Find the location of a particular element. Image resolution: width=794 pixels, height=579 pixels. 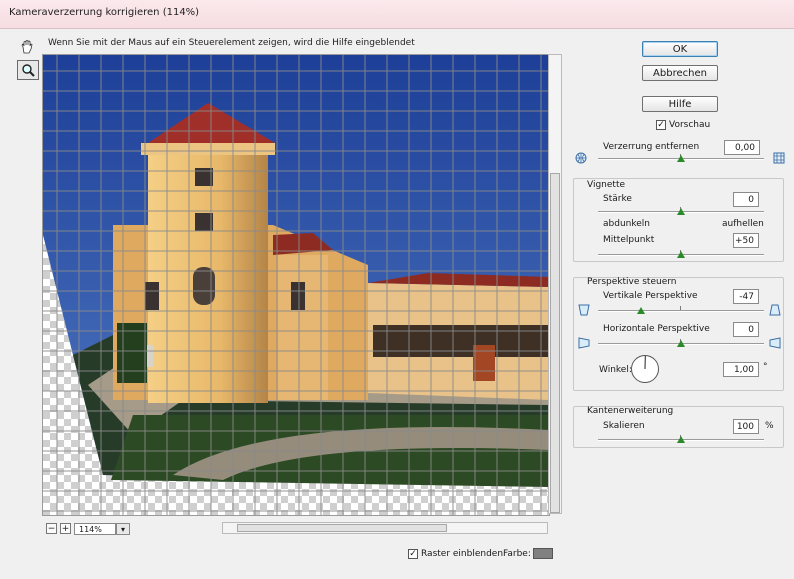

darken-label: abdunkeln is located at coordinates (626, 224).